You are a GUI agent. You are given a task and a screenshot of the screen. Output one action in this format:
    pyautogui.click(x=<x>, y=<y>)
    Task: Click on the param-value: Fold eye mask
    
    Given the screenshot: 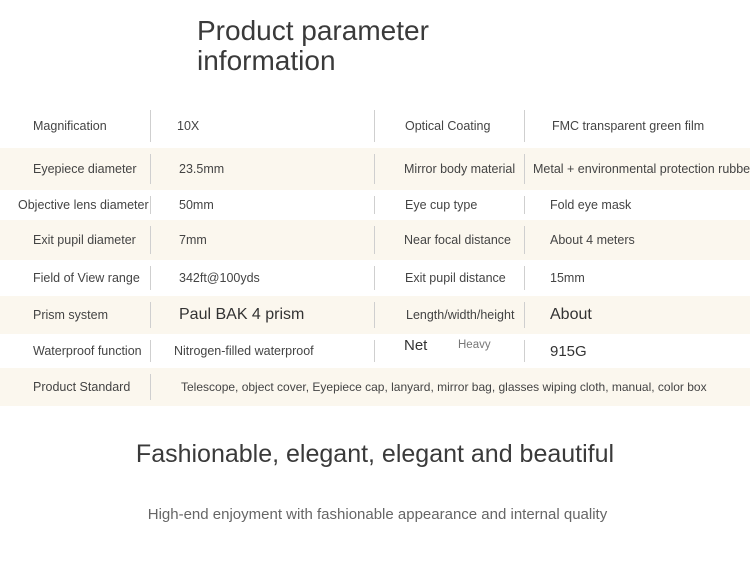 What is the action you would take?
    pyautogui.click(x=591, y=205)
    